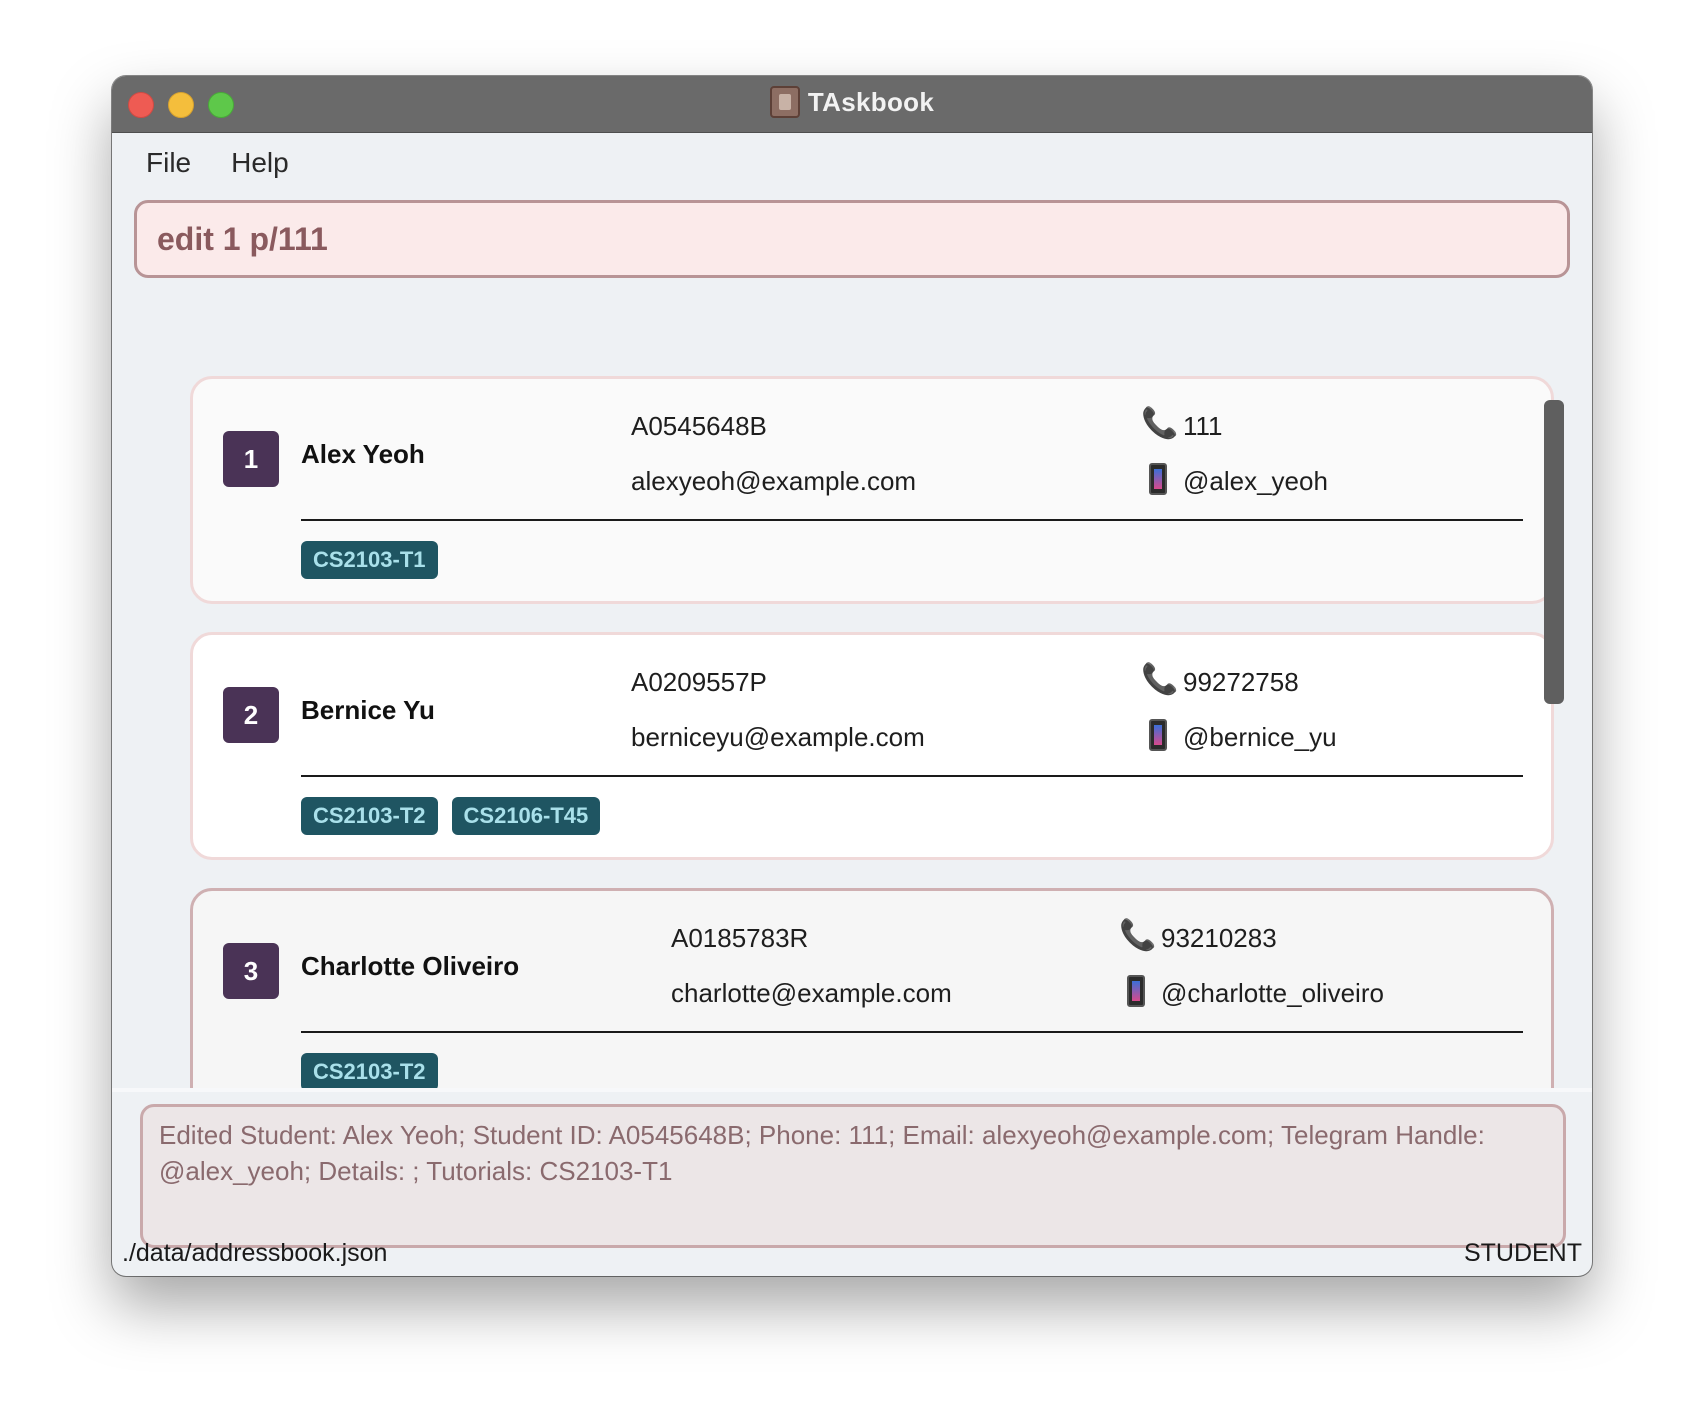 This screenshot has width=1704, height=1424. Describe the element at coordinates (1522, 1253) in the screenshot. I see `status-mode: STUDENT` at that location.